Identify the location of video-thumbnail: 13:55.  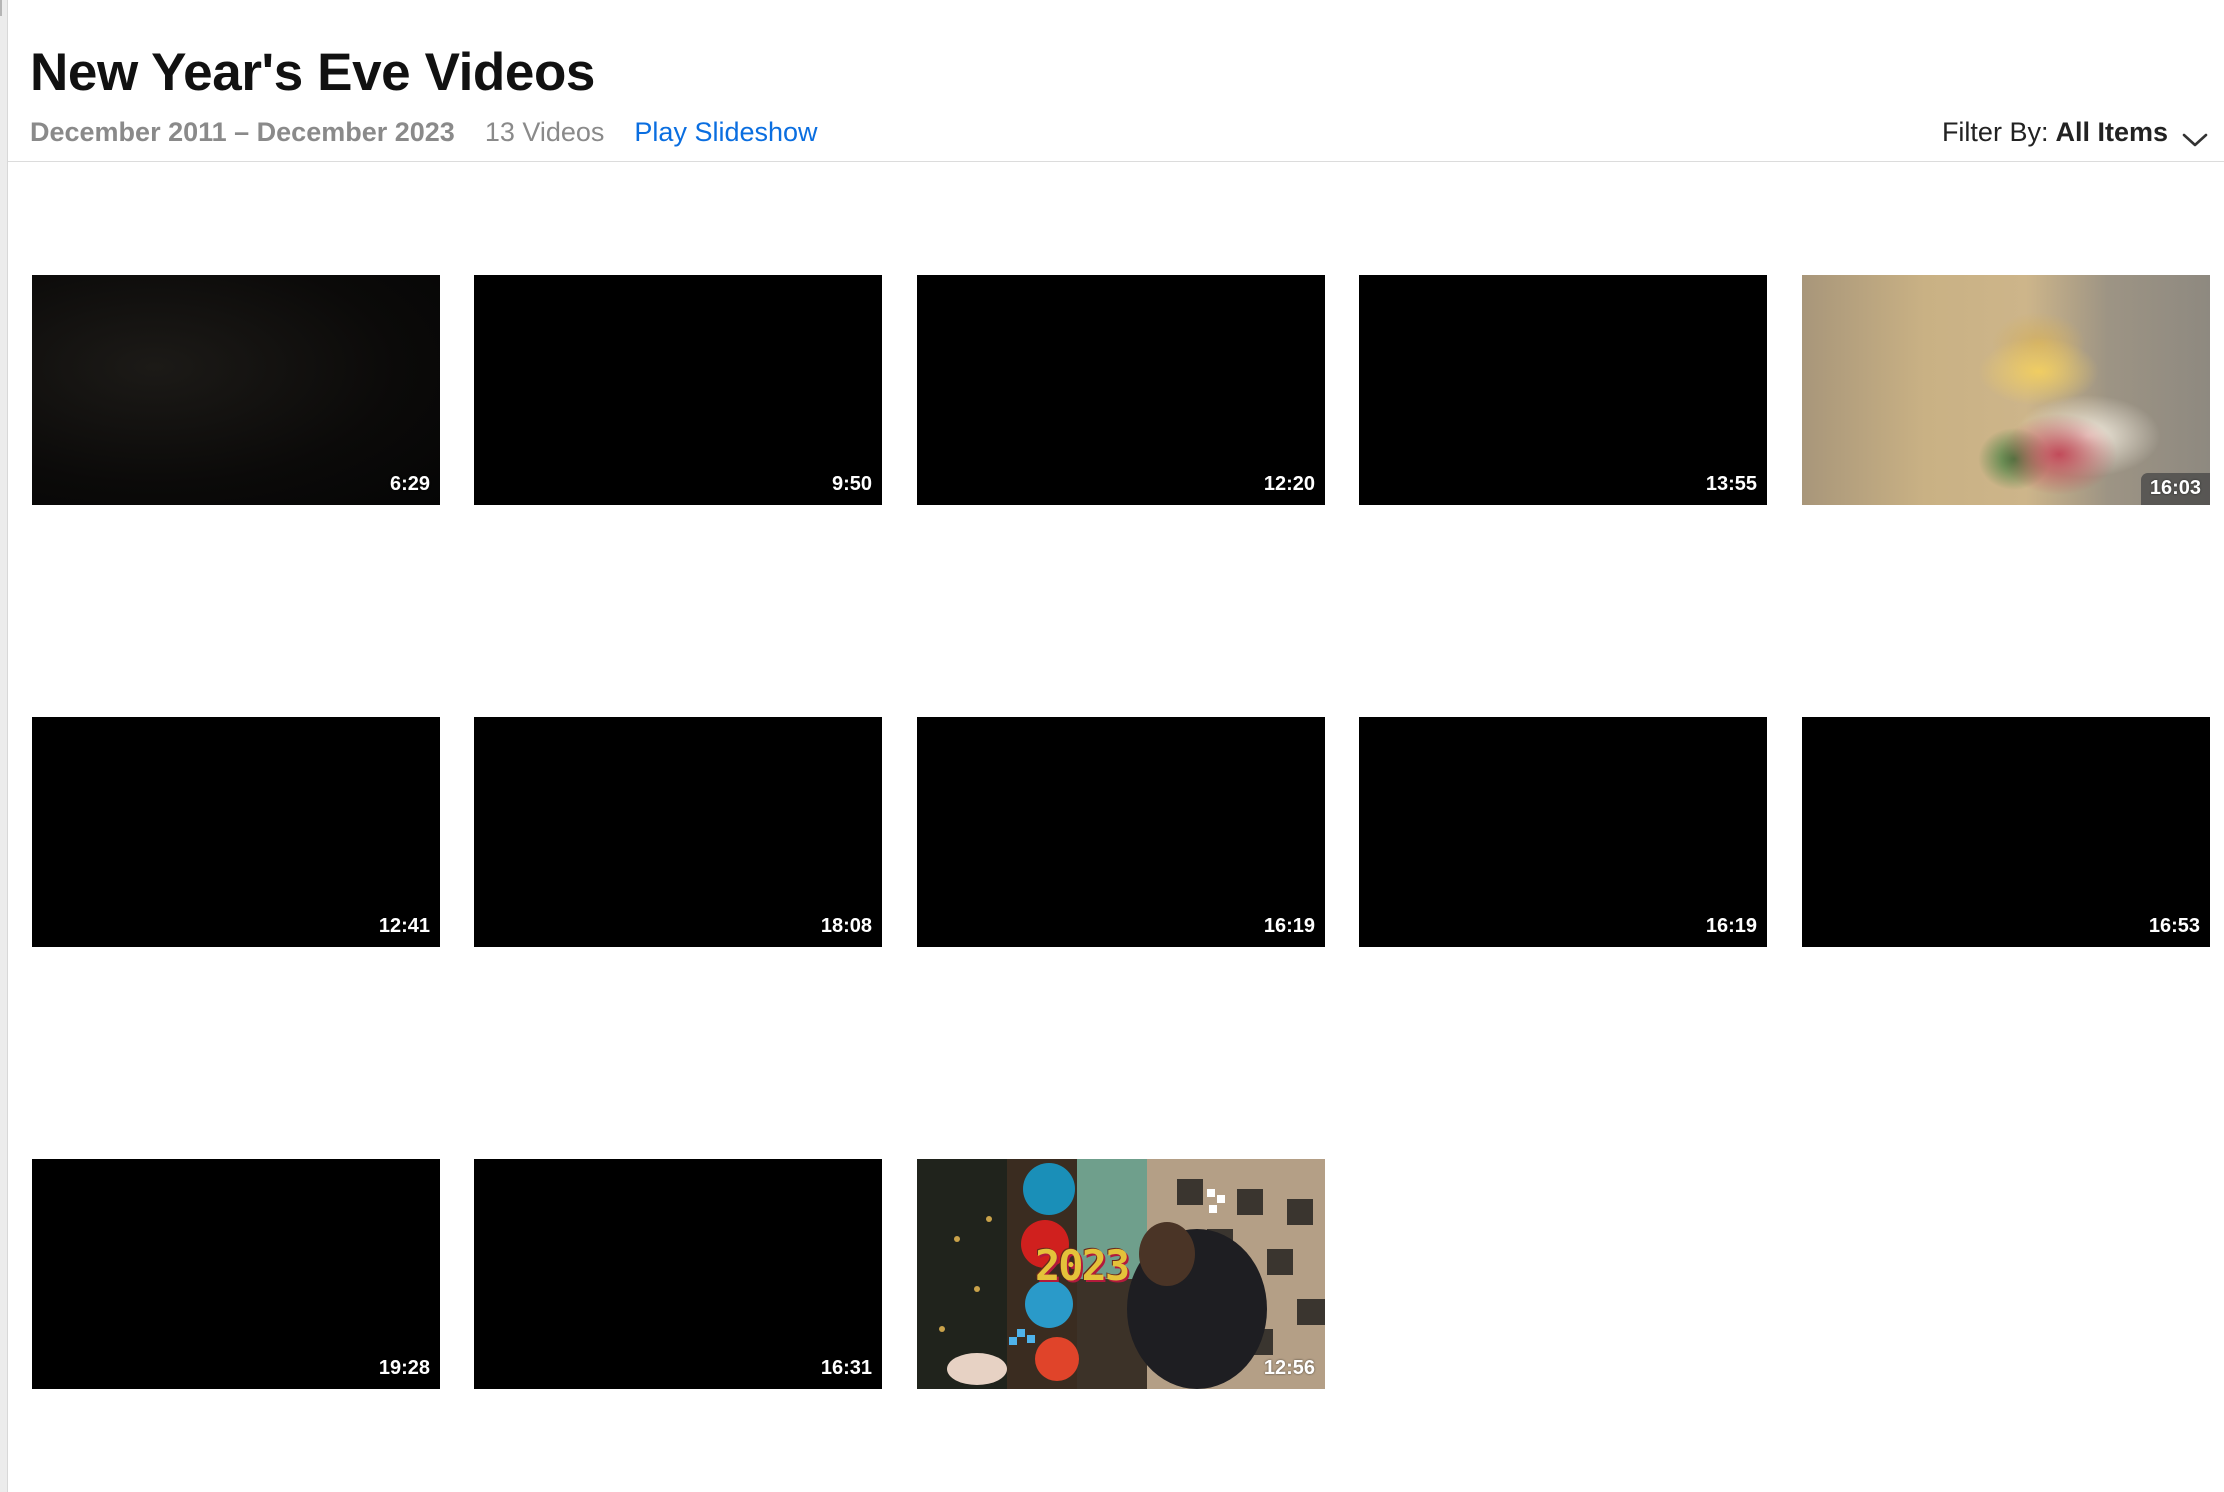
(1563, 390).